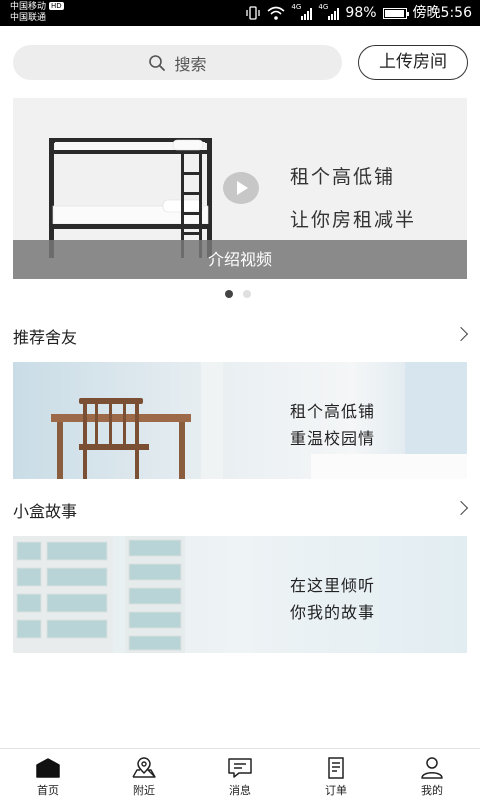 The image size is (480, 800). Describe the element at coordinates (240, 259) in the screenshot. I see `banner-caption: 介绍视频` at that location.